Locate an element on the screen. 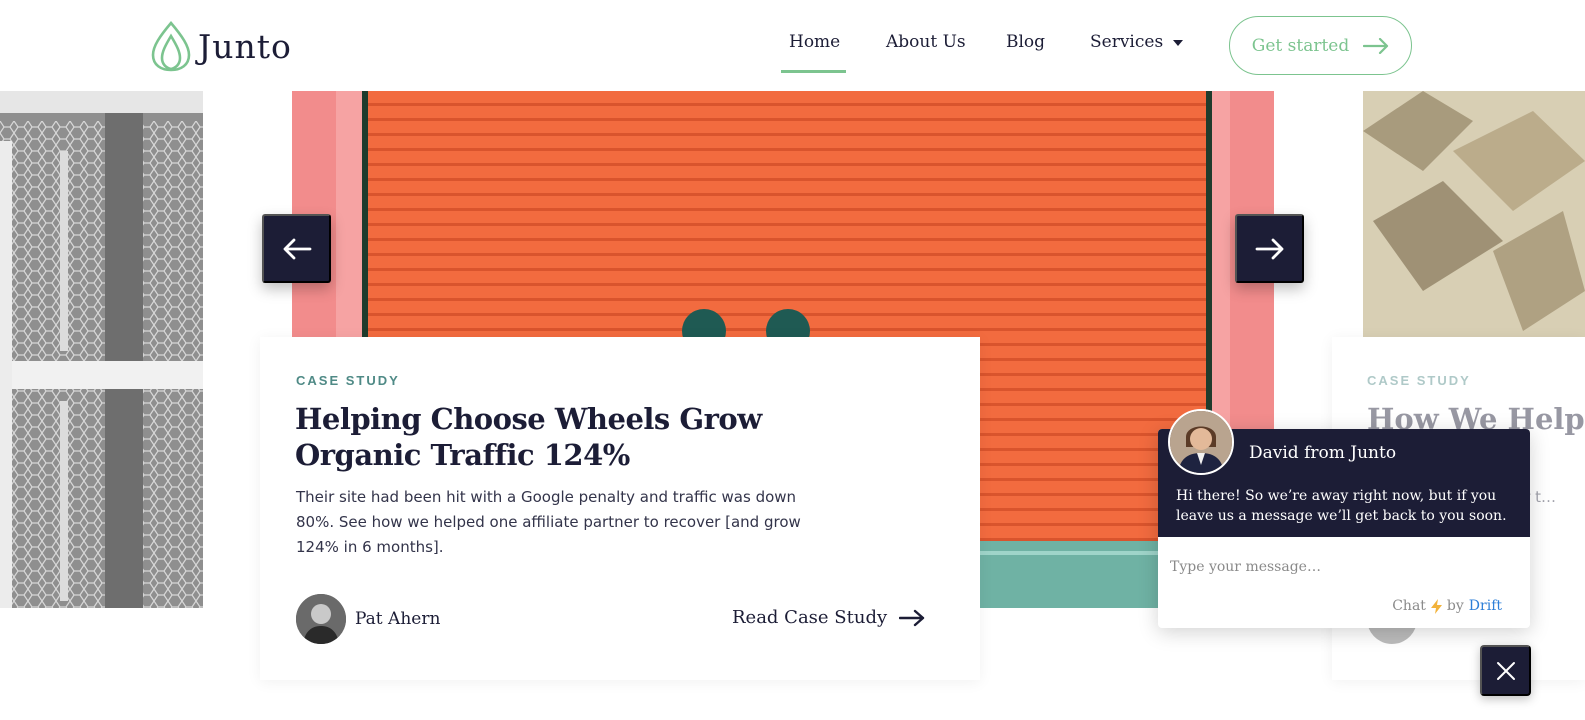  metal-grid-photo is located at coordinates (101, 349).